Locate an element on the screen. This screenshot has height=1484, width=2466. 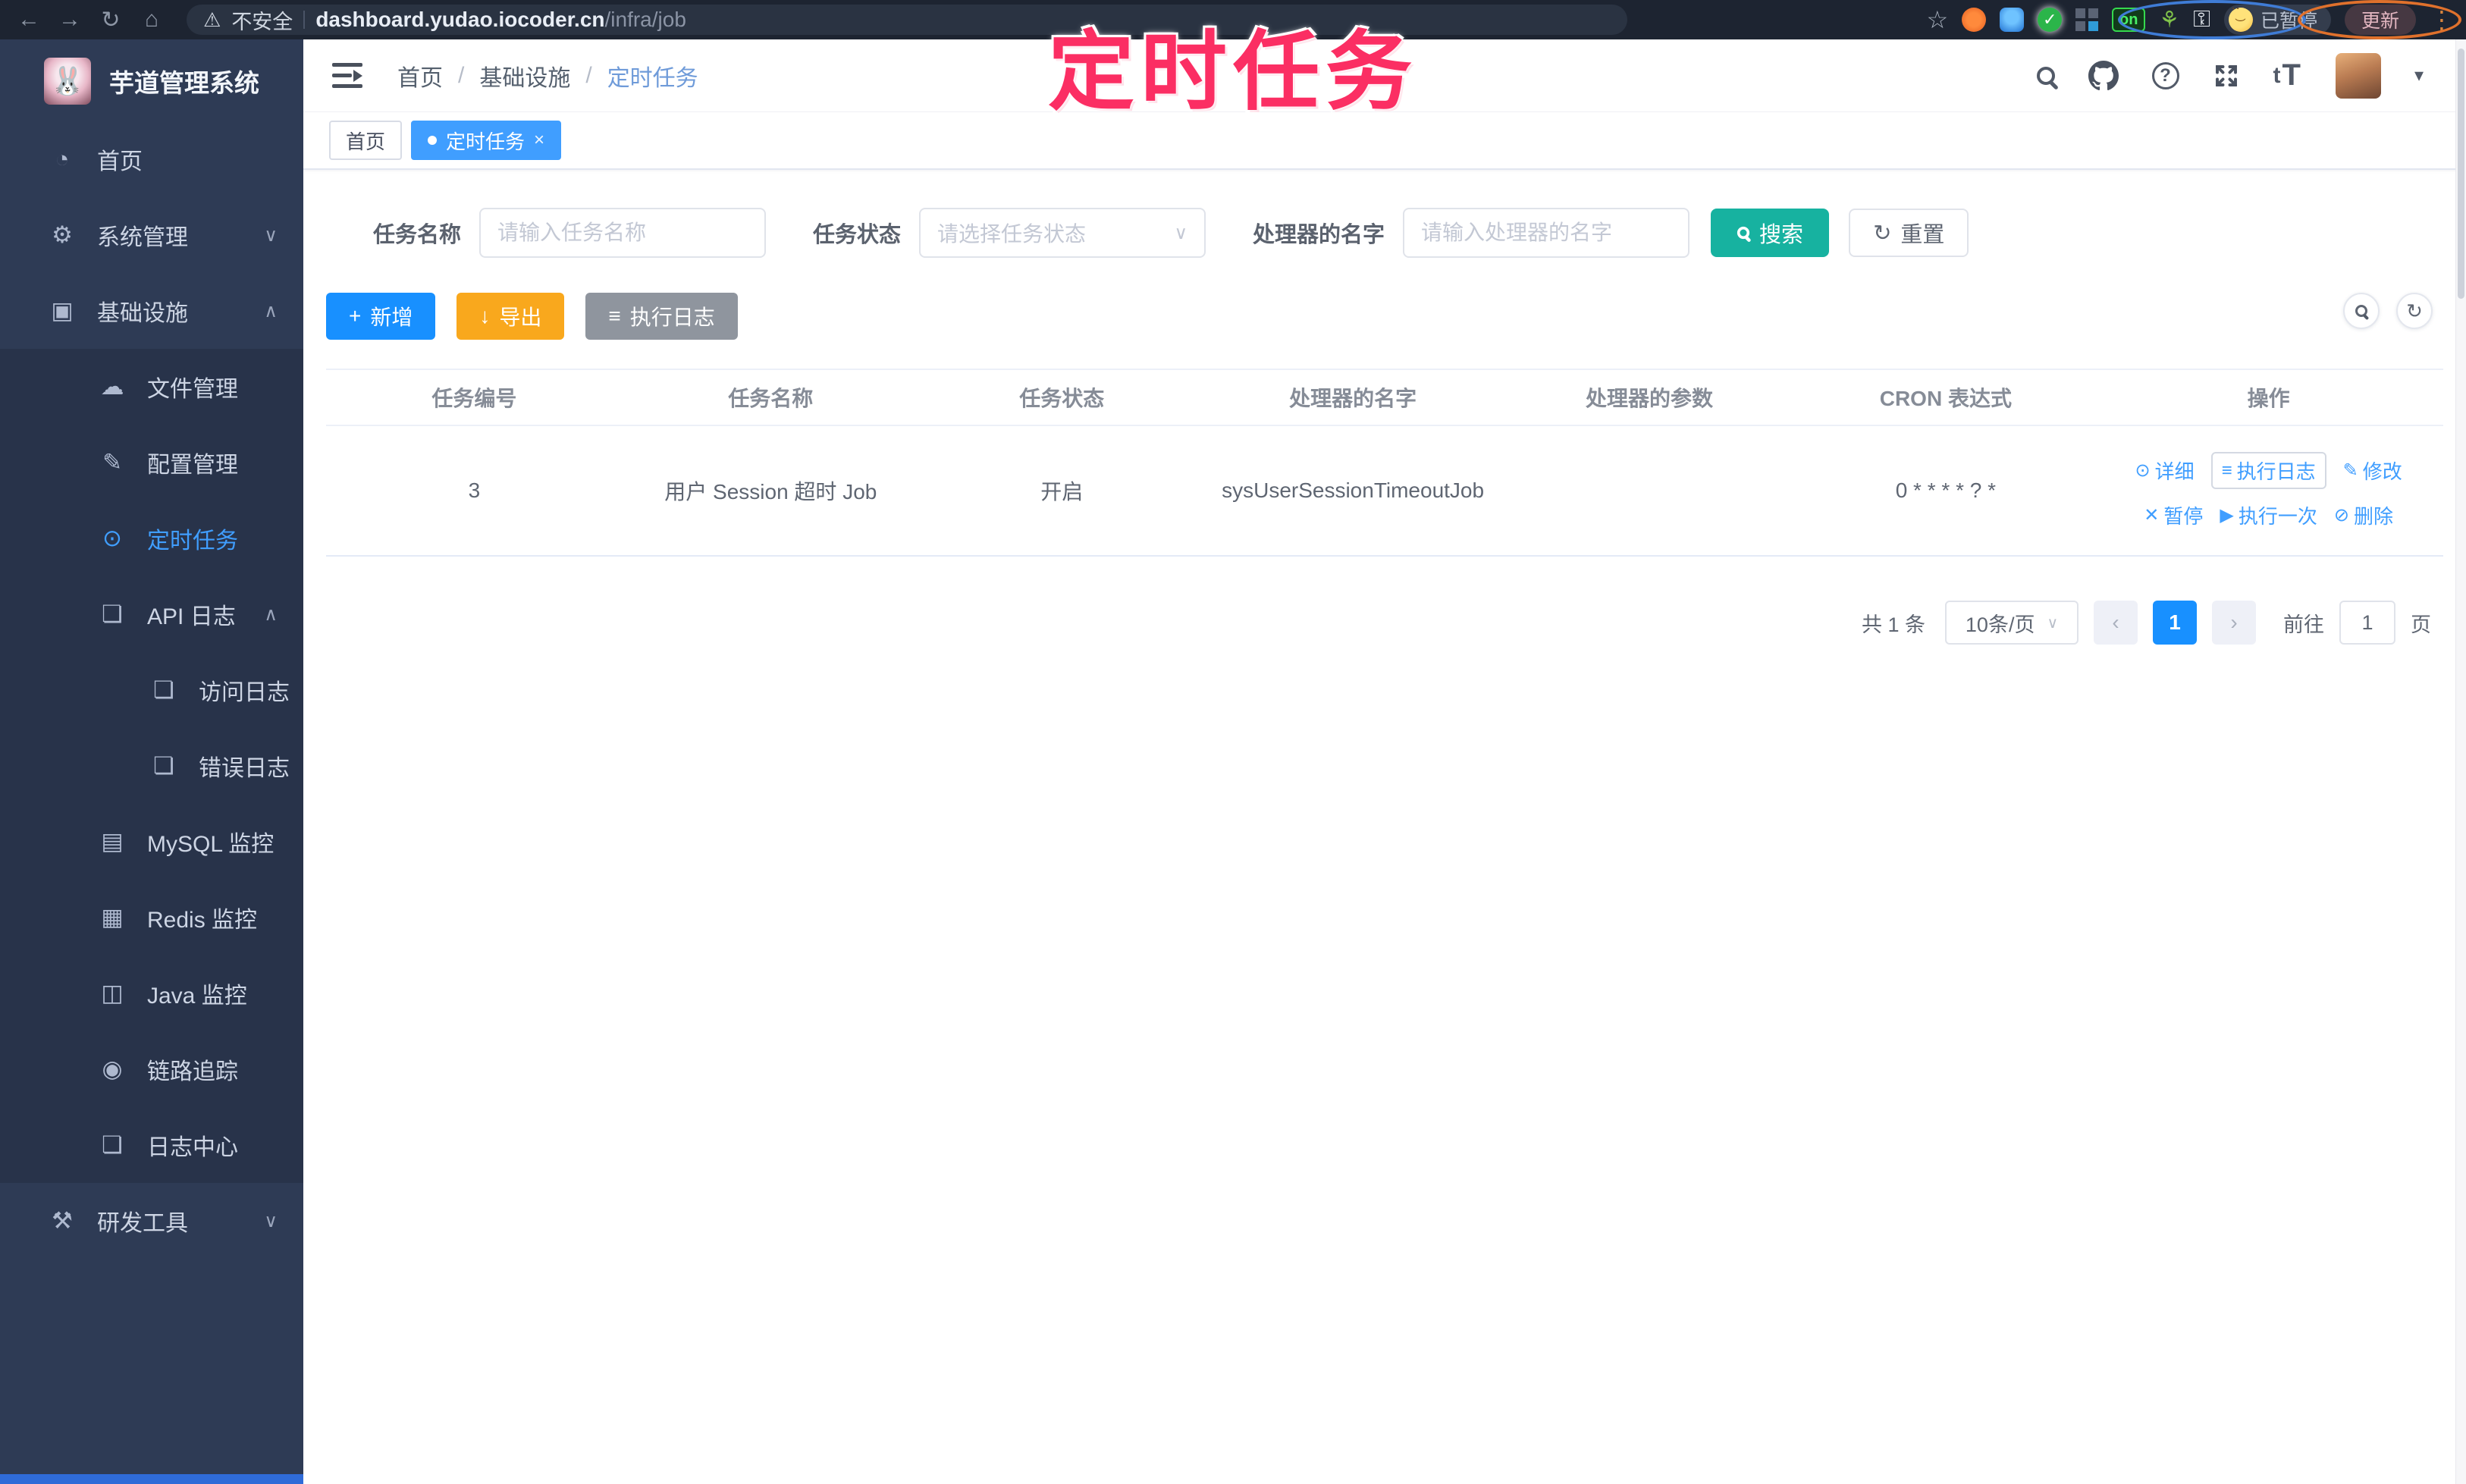
github-icon is located at coordinates (2103, 75).